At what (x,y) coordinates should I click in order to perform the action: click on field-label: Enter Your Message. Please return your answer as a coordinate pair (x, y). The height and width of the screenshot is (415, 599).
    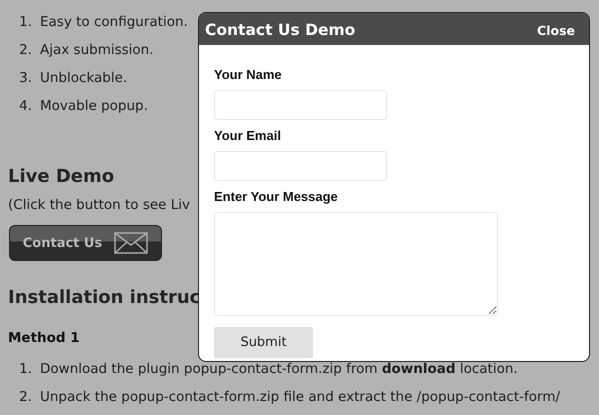
    Looking at the image, I should click on (276, 196).